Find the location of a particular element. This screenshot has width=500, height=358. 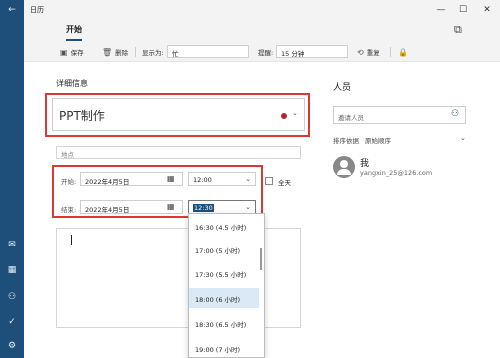

minimize-icon: — is located at coordinates (441, 10).